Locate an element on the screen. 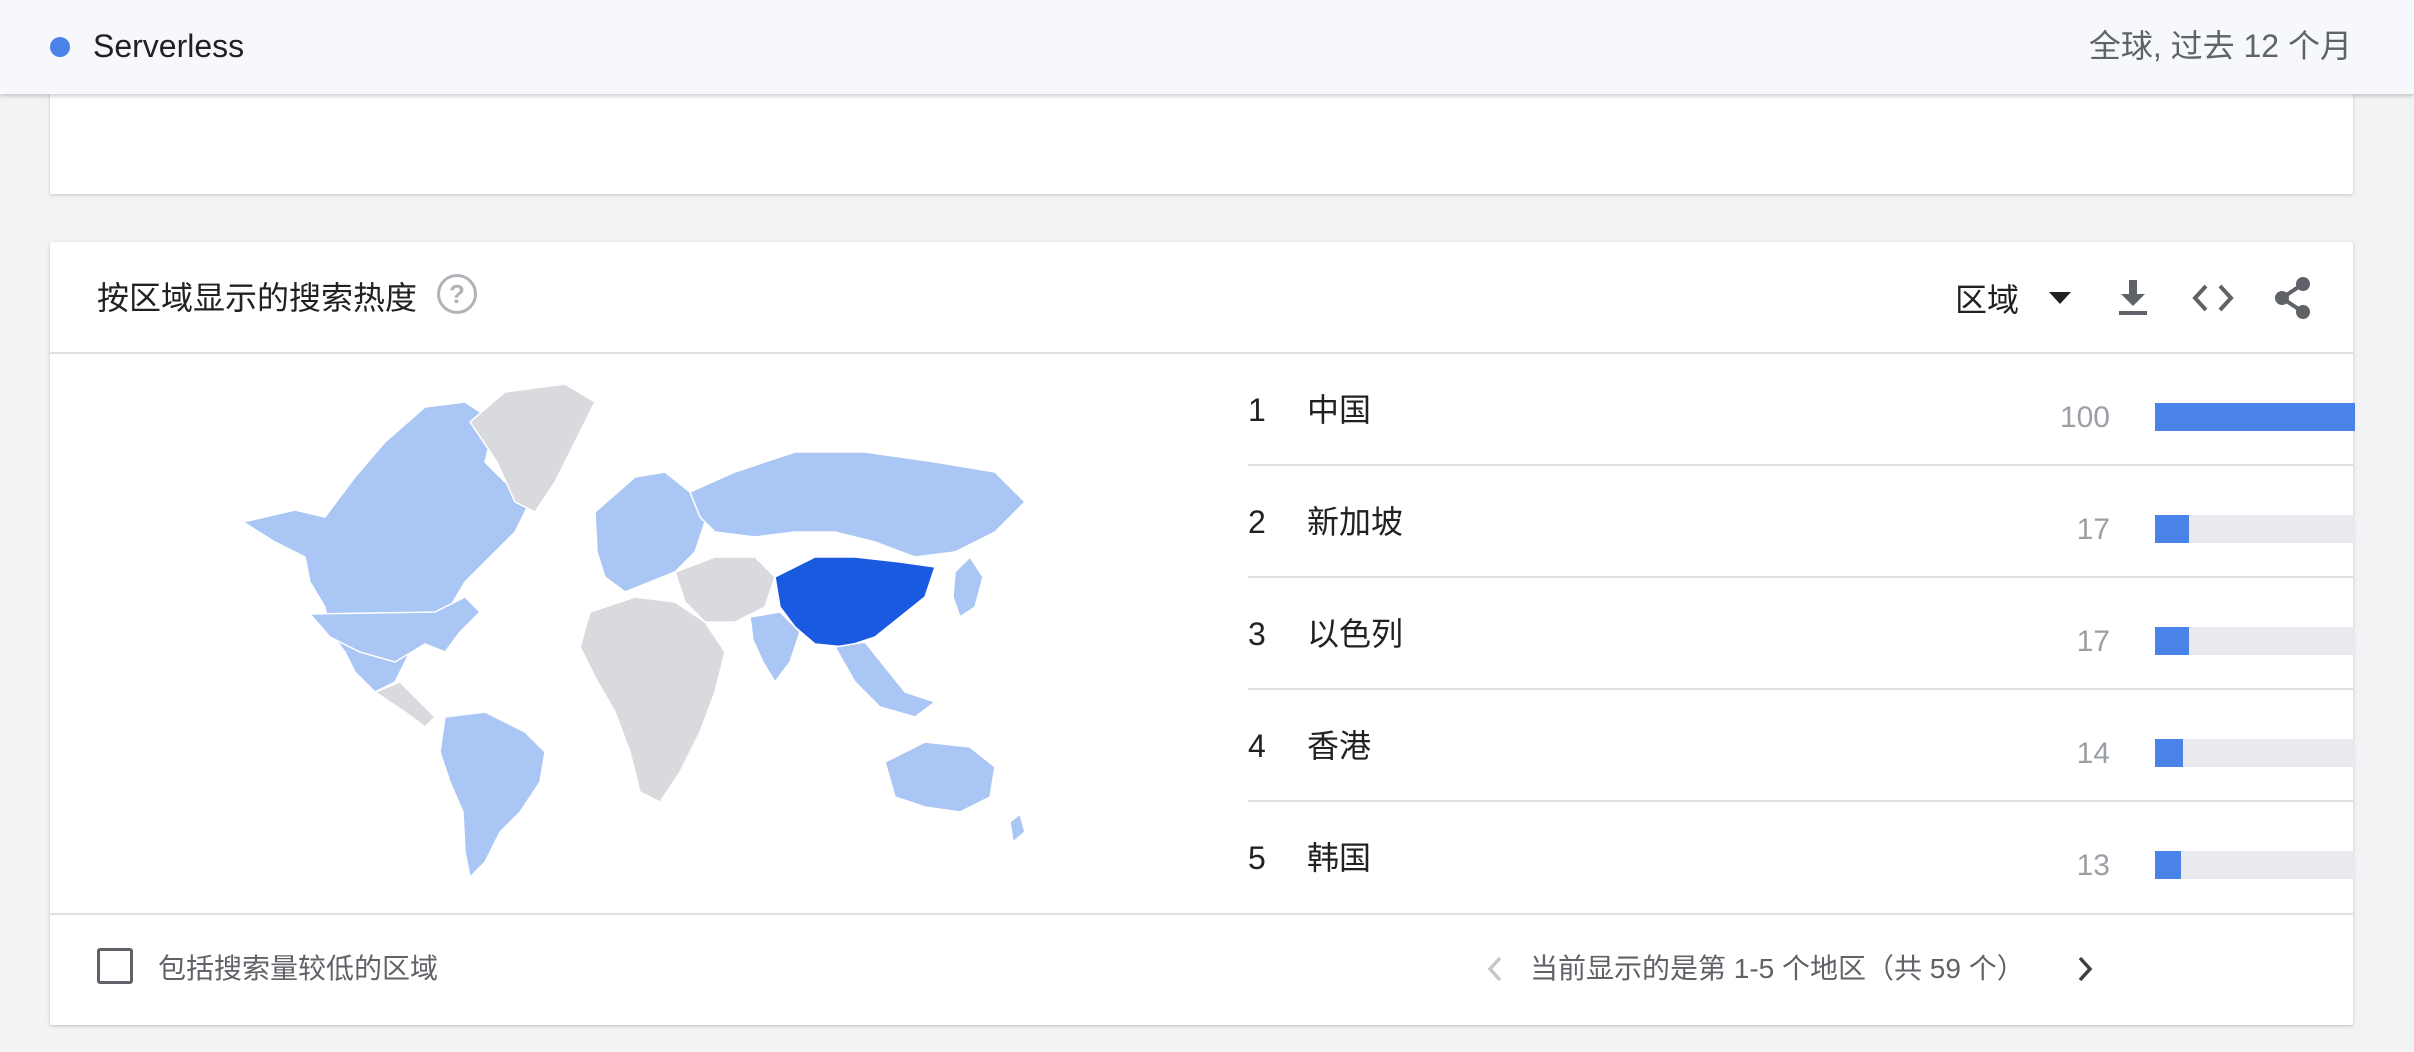 The height and width of the screenshot is (1052, 2414). scope-label: 全球, 过去 12 个月 is located at coordinates (2220, 46).